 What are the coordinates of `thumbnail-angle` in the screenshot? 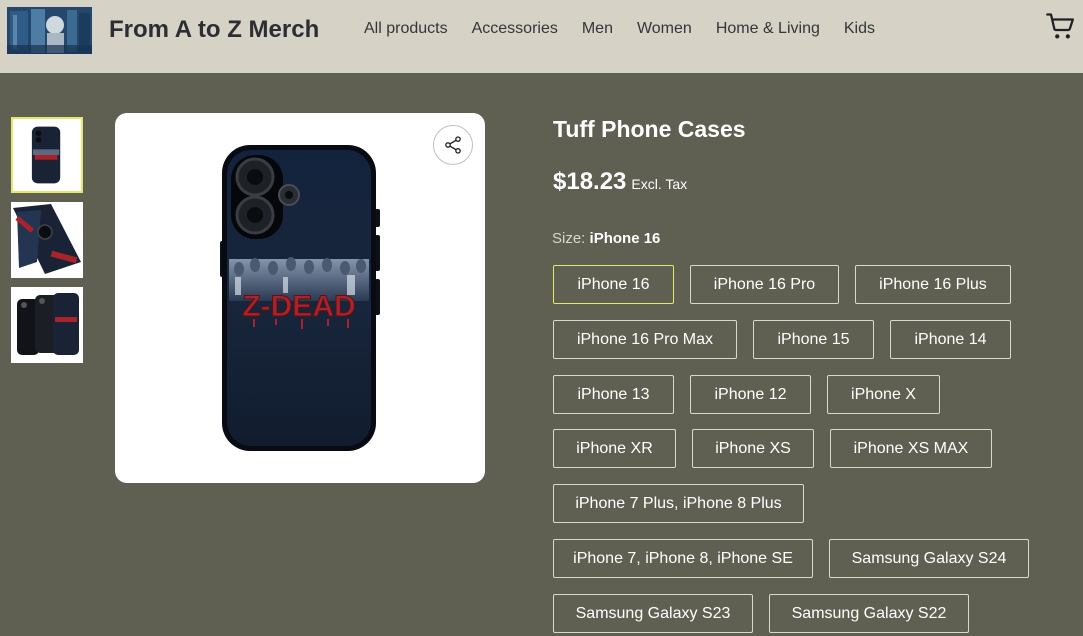 It's located at (47, 240).